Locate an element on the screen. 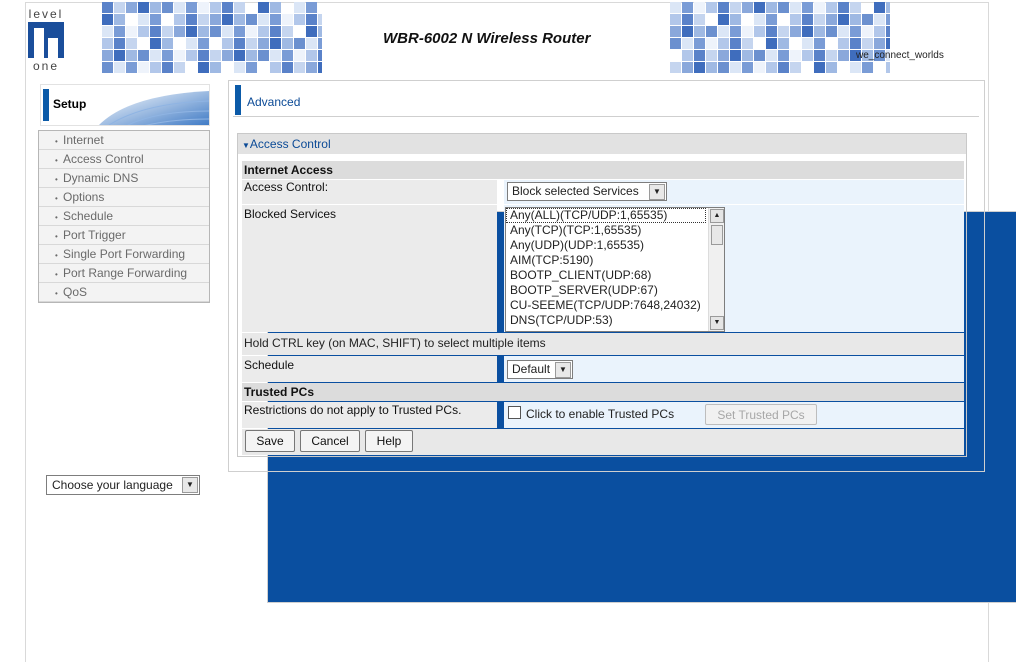 The height and width of the screenshot is (662, 1016). list-item: Any(ALL)(TCP/UDP:1,65535) is located at coordinates (606, 215).